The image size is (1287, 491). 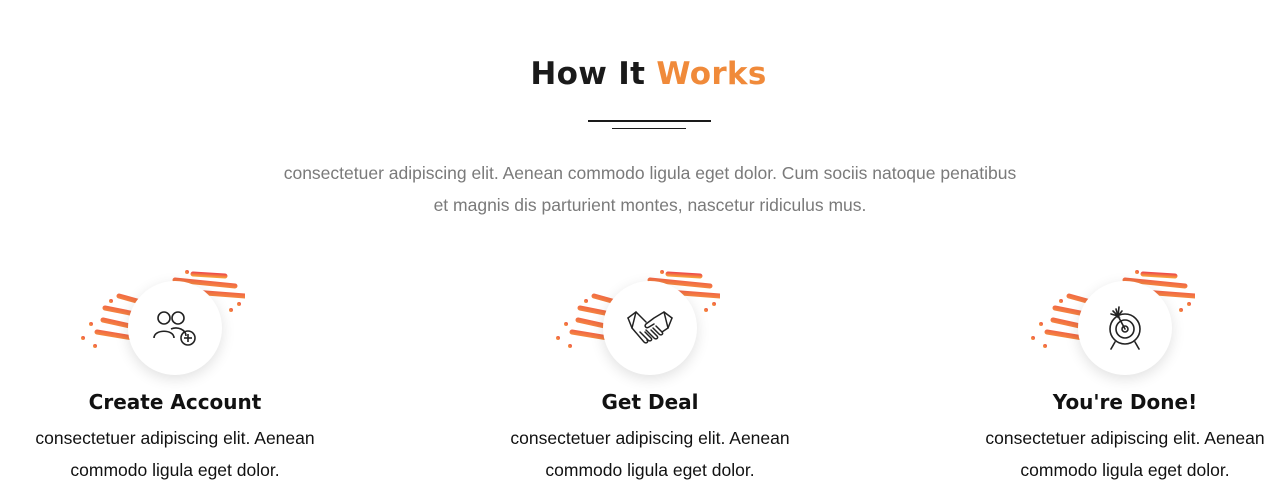 I want to click on users-add-icon, so click(x=174, y=328).